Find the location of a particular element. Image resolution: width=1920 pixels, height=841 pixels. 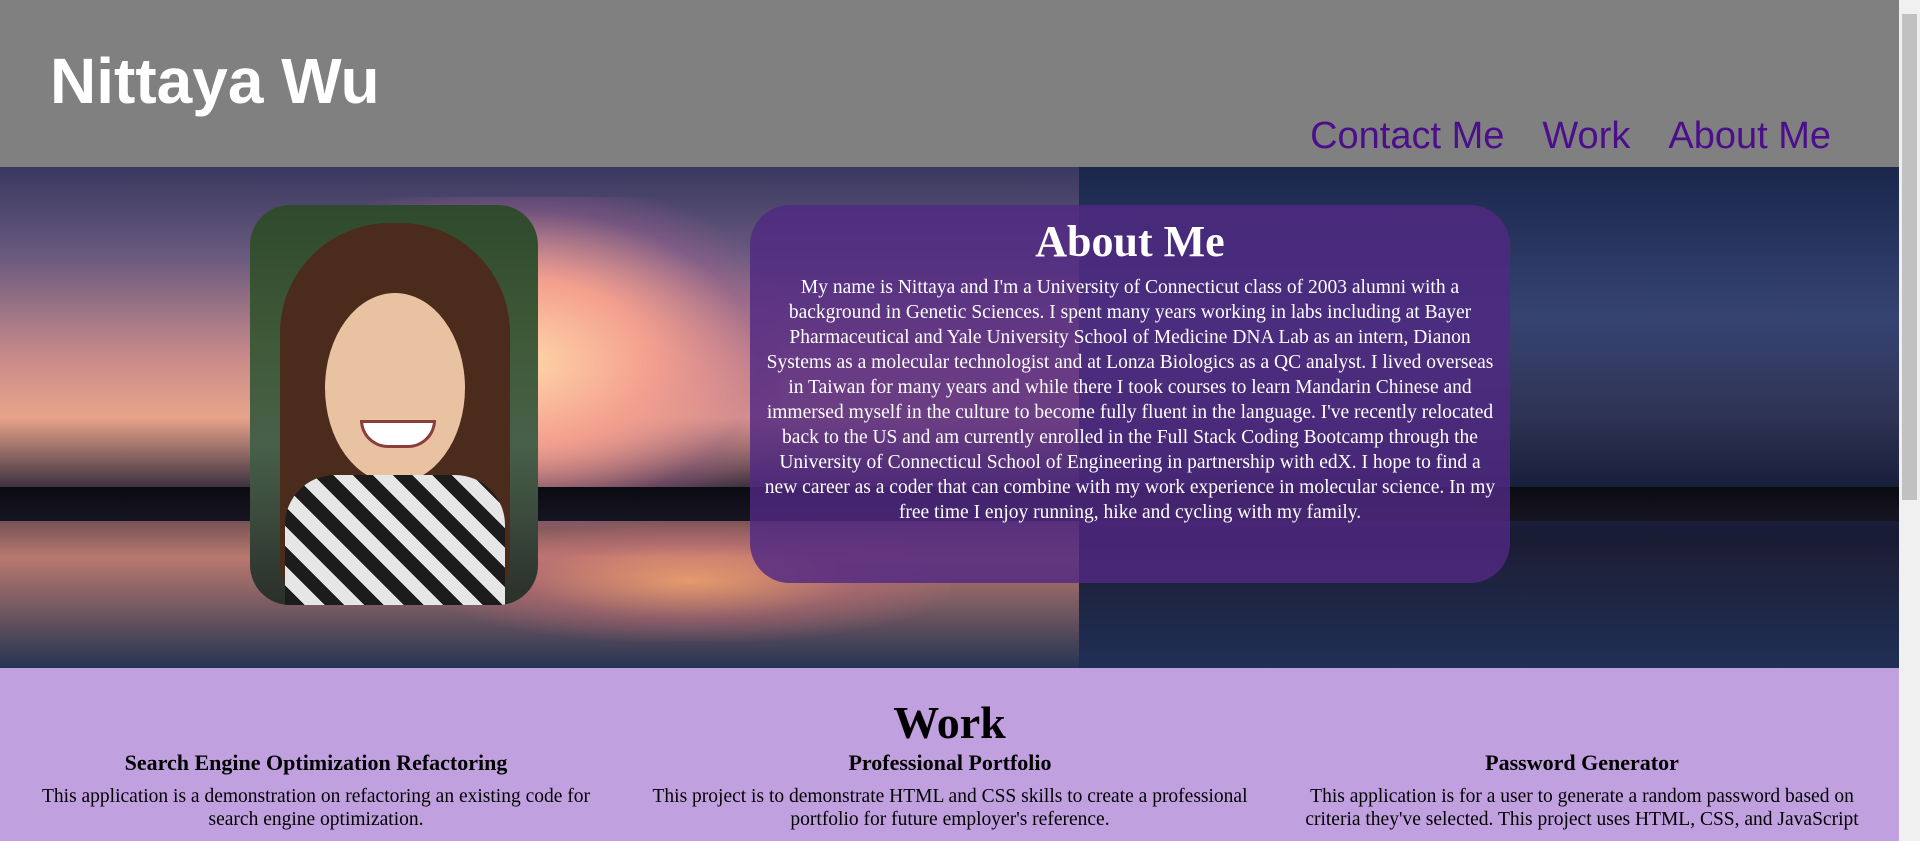

vertical-scrollbar is located at coordinates (1909, 420).